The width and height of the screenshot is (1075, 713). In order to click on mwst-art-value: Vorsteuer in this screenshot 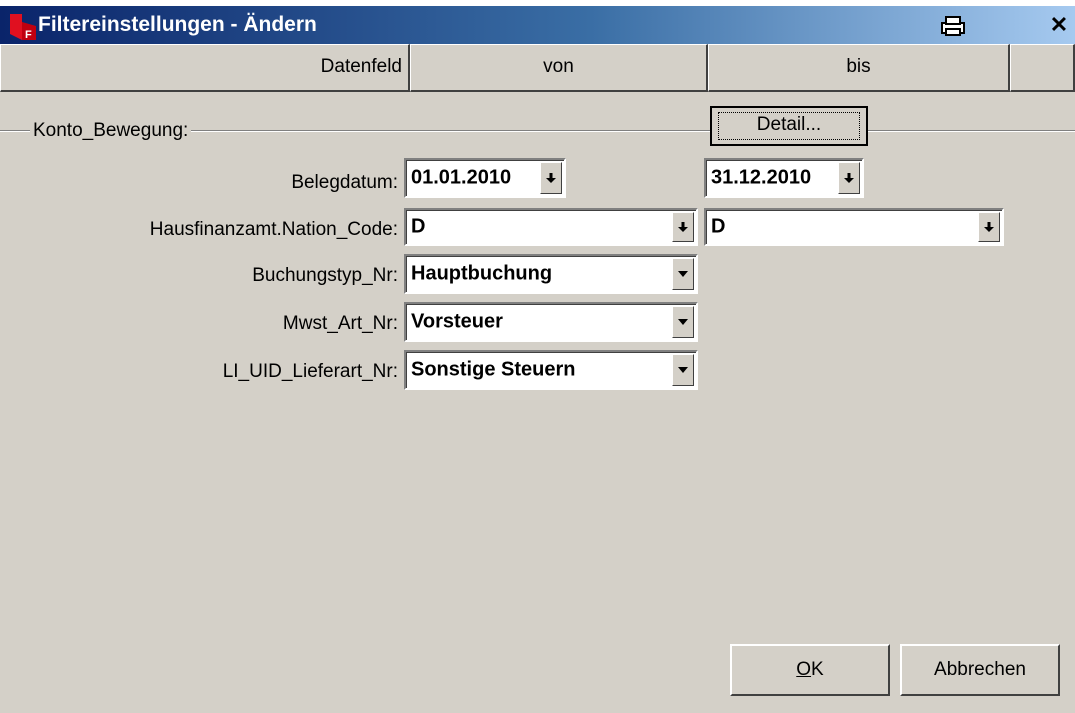, I will do `click(457, 321)`.